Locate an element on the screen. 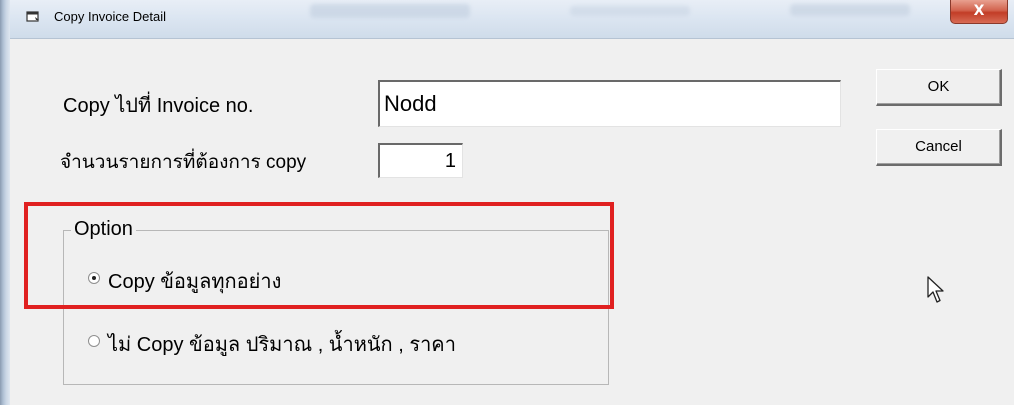 This screenshot has width=1014, height=405. ok-button: OK is located at coordinates (939, 87).